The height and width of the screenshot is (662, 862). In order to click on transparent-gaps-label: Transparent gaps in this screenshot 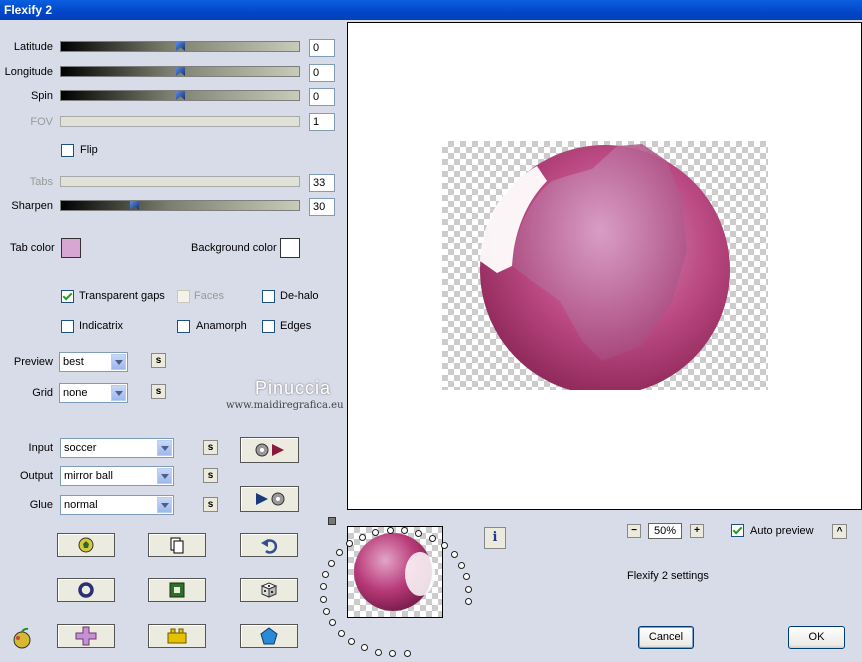, I will do `click(122, 296)`.